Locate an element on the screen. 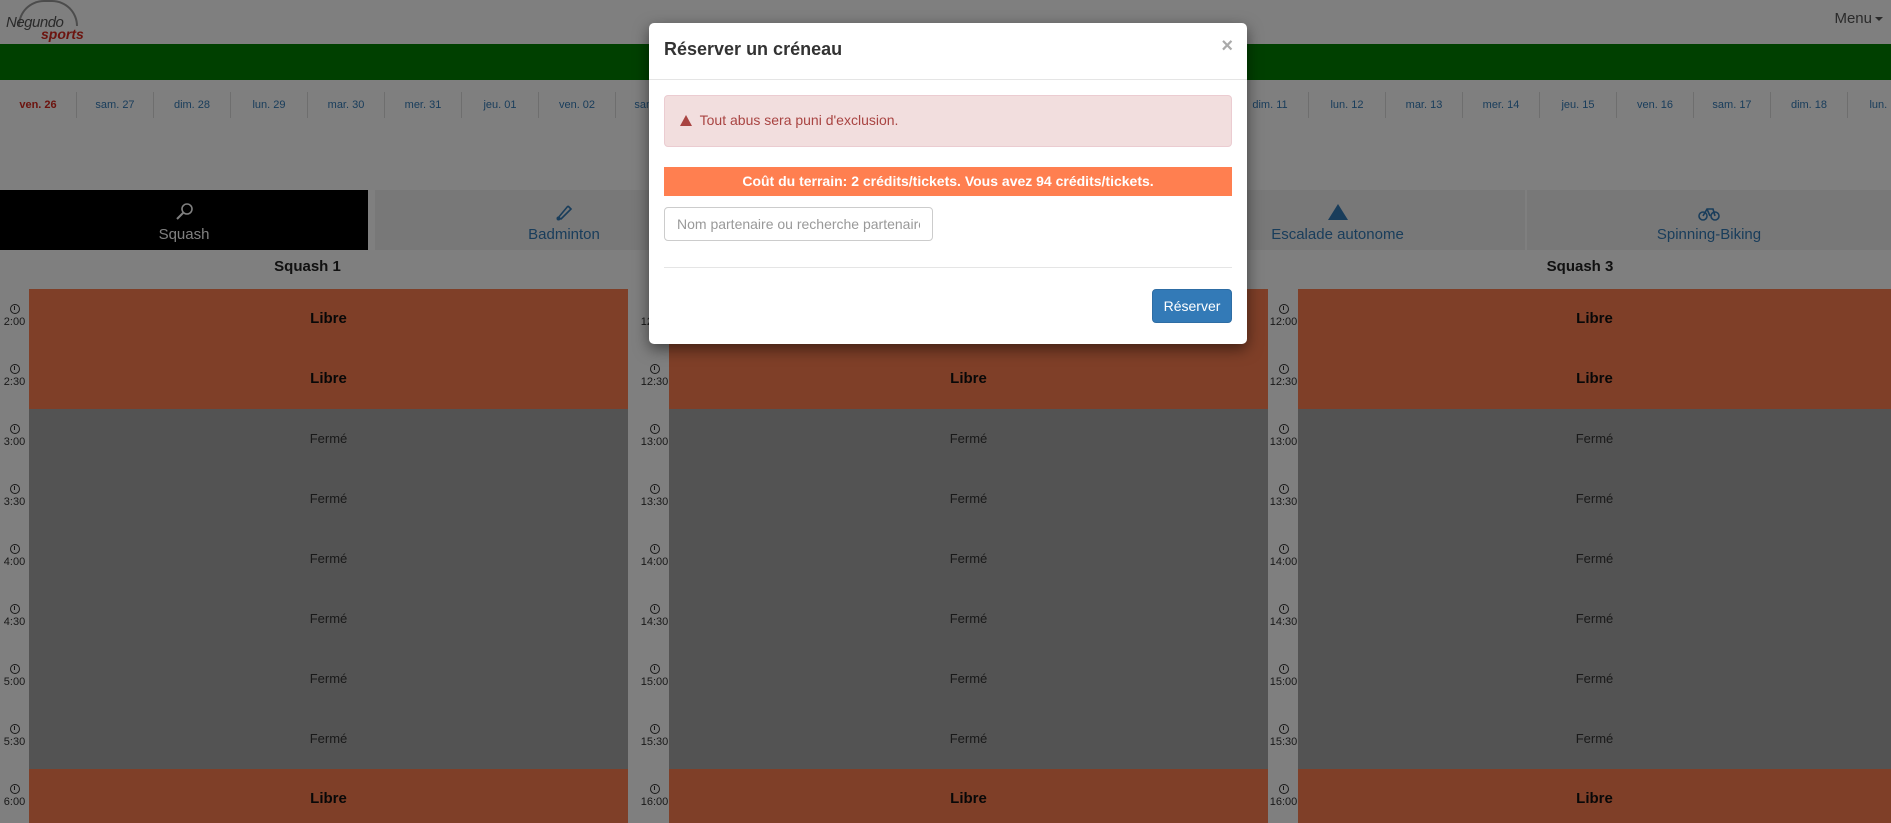  modal-footer-divider is located at coordinates (948, 267).